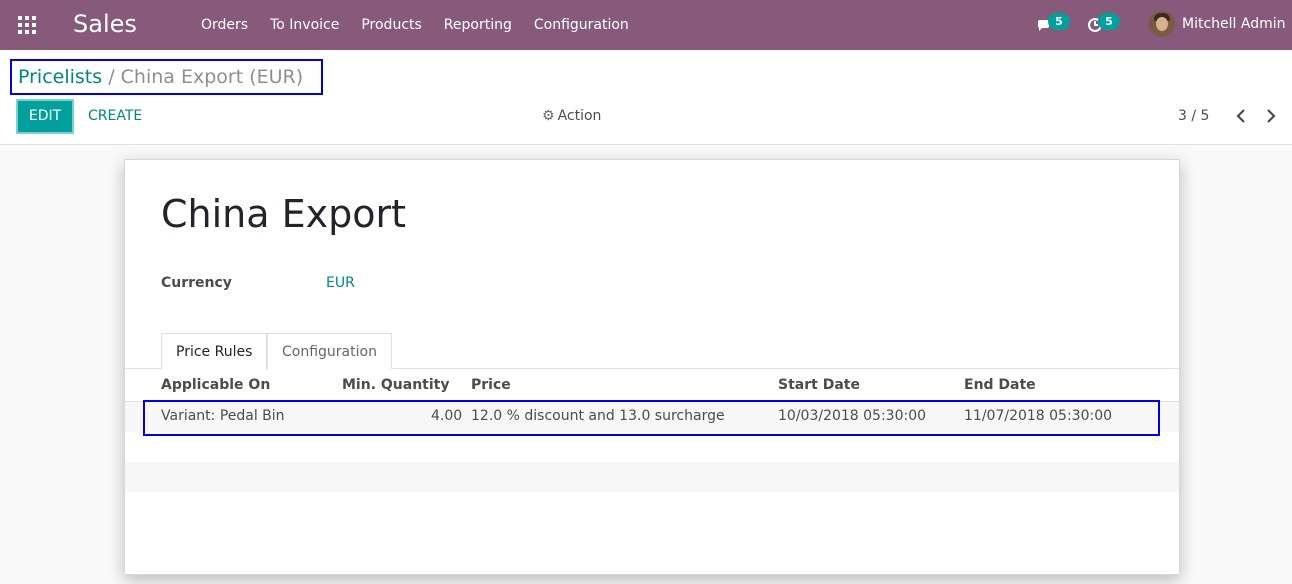 The width and height of the screenshot is (1292, 584). I want to click on currency-label: Currency, so click(196, 283).